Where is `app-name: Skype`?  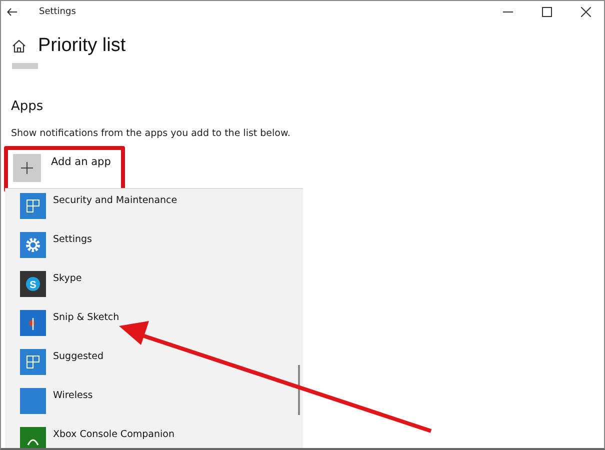
app-name: Skype is located at coordinates (67, 278).